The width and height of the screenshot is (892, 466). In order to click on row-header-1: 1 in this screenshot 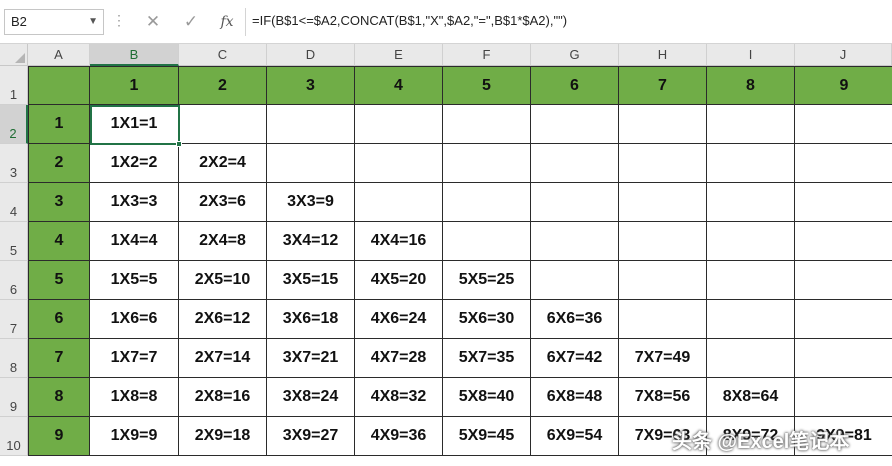, I will do `click(14, 85)`.